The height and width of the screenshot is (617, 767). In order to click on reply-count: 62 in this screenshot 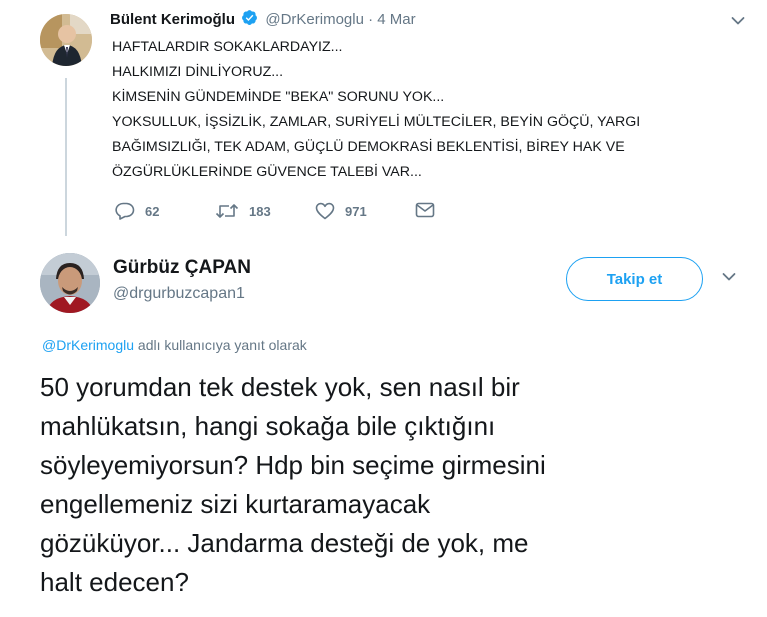, I will do `click(152, 211)`.